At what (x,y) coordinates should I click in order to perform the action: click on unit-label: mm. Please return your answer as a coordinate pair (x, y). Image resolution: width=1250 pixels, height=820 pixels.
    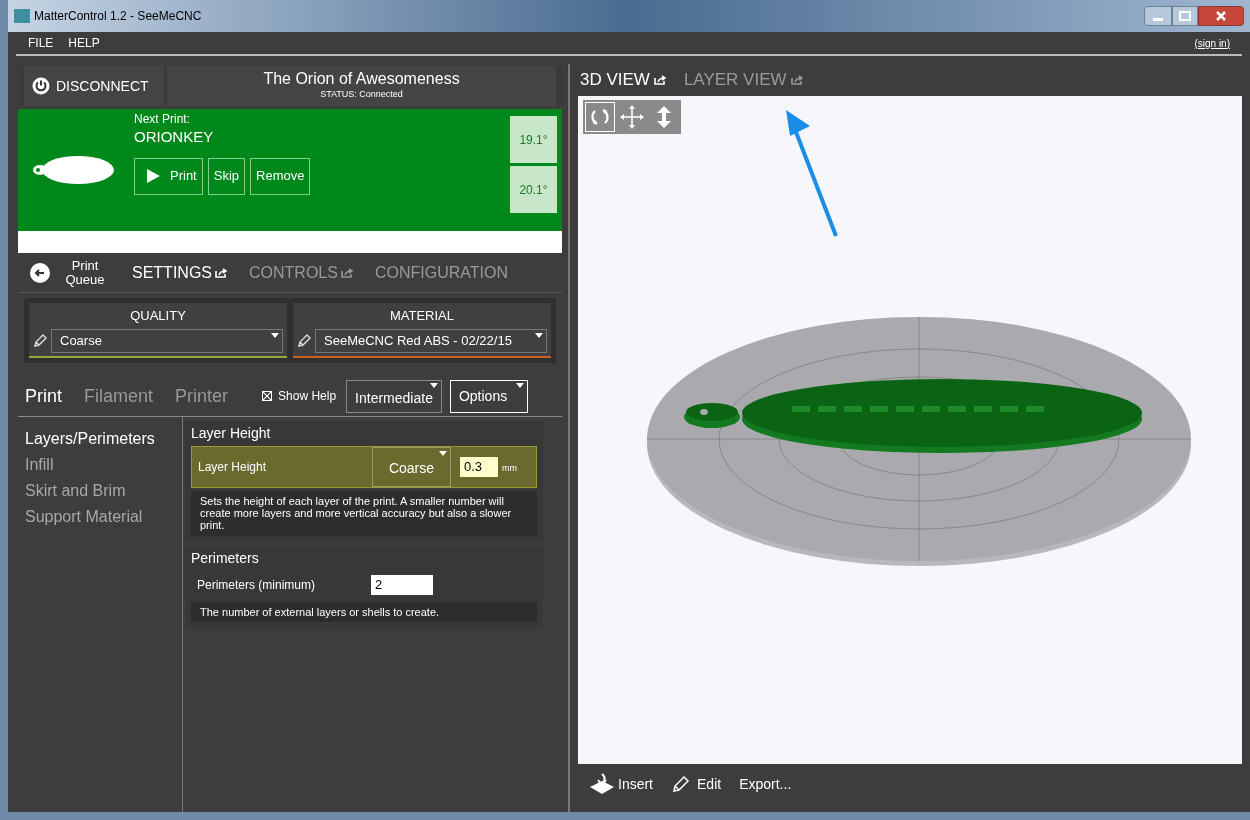
    Looking at the image, I should click on (509, 468).